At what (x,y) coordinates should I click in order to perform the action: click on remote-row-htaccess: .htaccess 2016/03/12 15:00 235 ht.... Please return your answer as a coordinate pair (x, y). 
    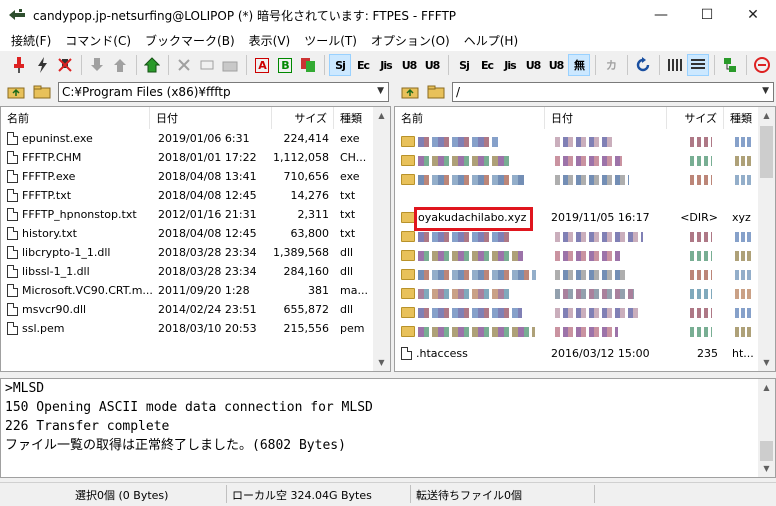
    Looking at the image, I should click on (577, 353).